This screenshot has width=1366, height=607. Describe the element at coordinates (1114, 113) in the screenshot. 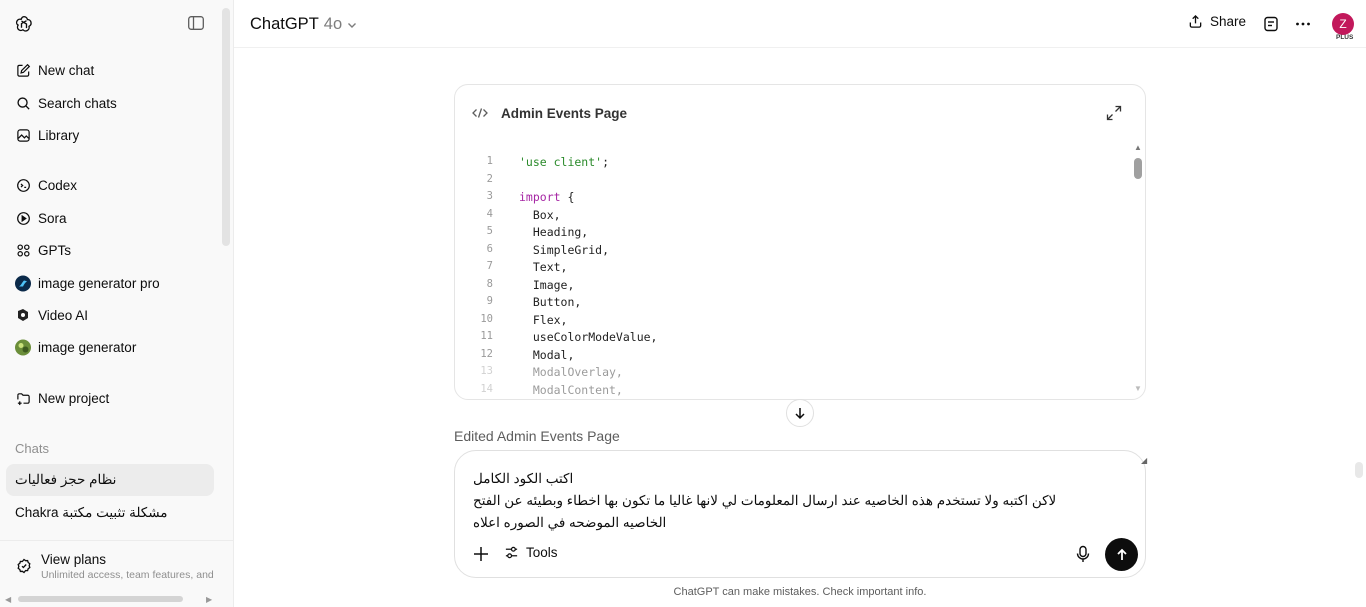

I see `expand-icon` at that location.